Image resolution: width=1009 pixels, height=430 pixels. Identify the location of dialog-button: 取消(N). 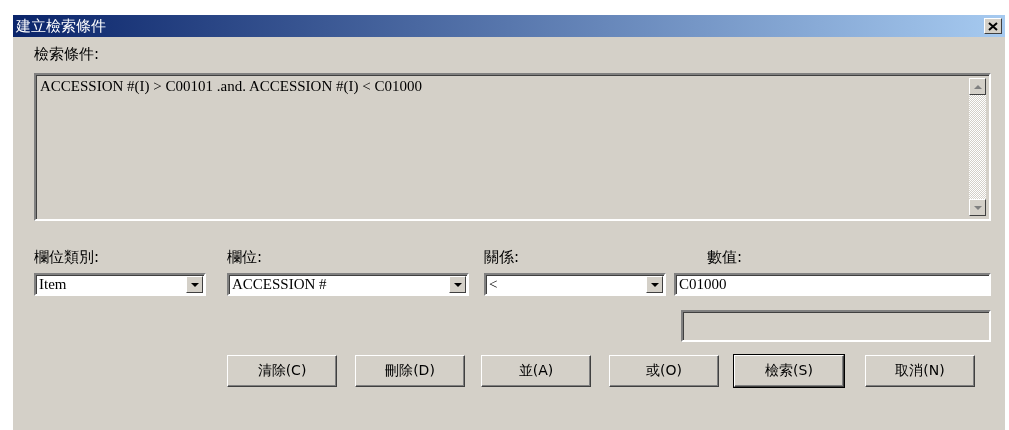
(920, 371).